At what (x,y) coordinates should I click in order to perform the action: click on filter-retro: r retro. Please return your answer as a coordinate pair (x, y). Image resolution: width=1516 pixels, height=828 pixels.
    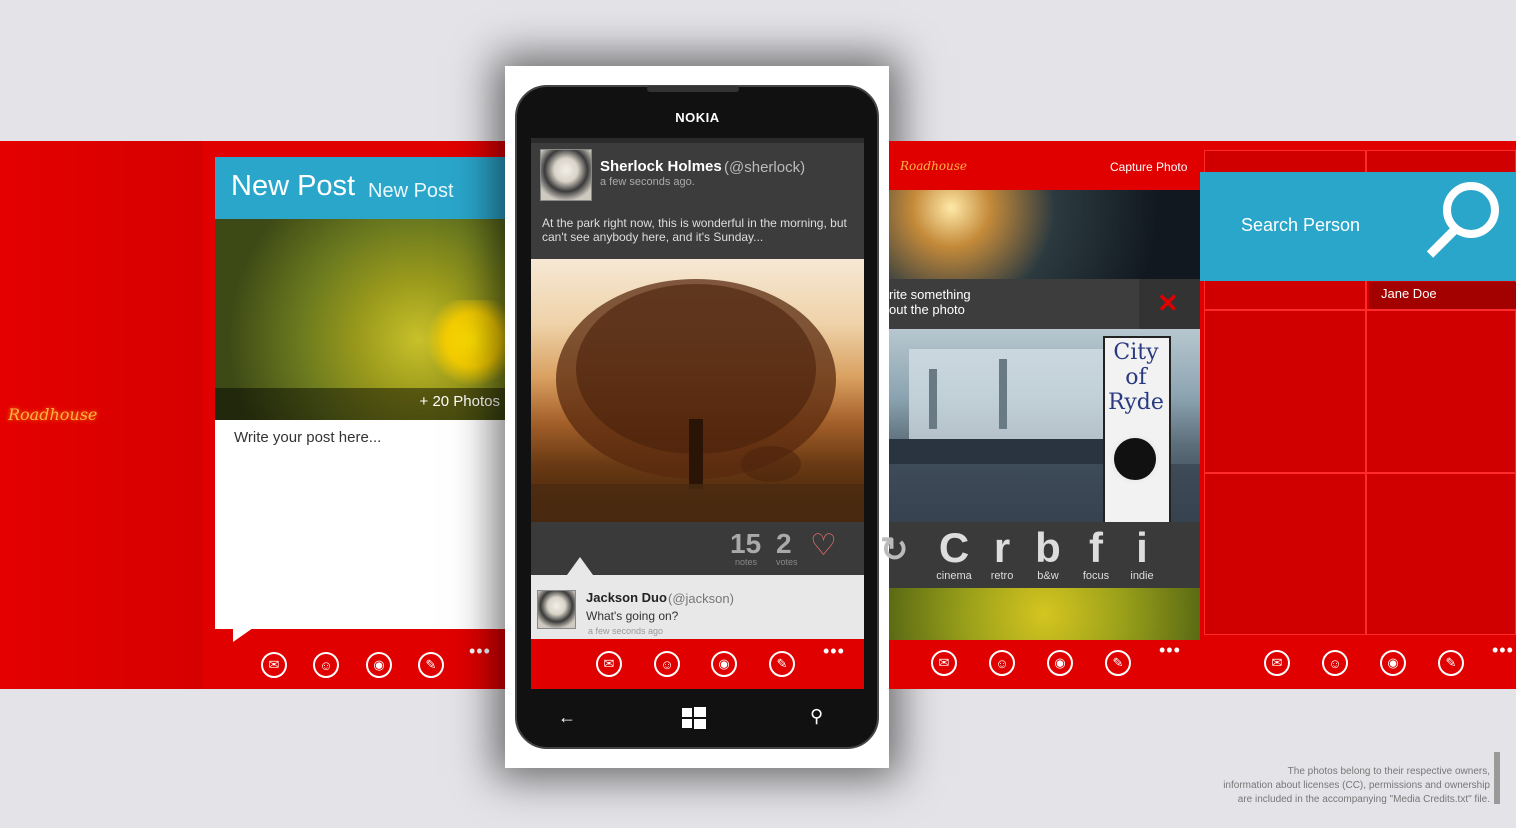
    Looking at the image, I should click on (1002, 553).